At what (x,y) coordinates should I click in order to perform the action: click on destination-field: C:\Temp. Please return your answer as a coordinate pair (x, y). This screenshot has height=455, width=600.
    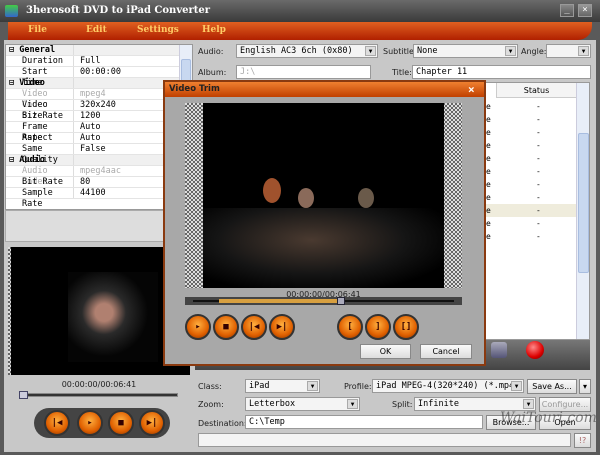
    Looking at the image, I should click on (364, 422).